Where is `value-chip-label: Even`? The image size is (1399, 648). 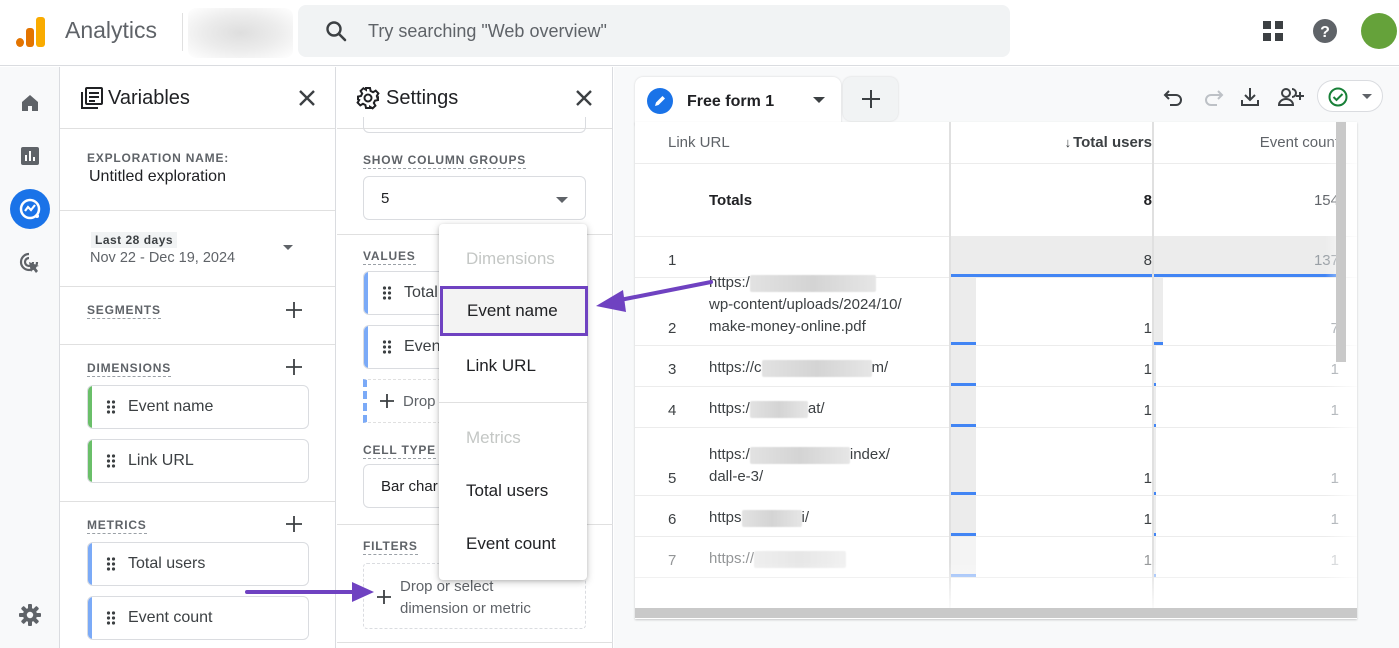 value-chip-label: Even is located at coordinates (422, 346).